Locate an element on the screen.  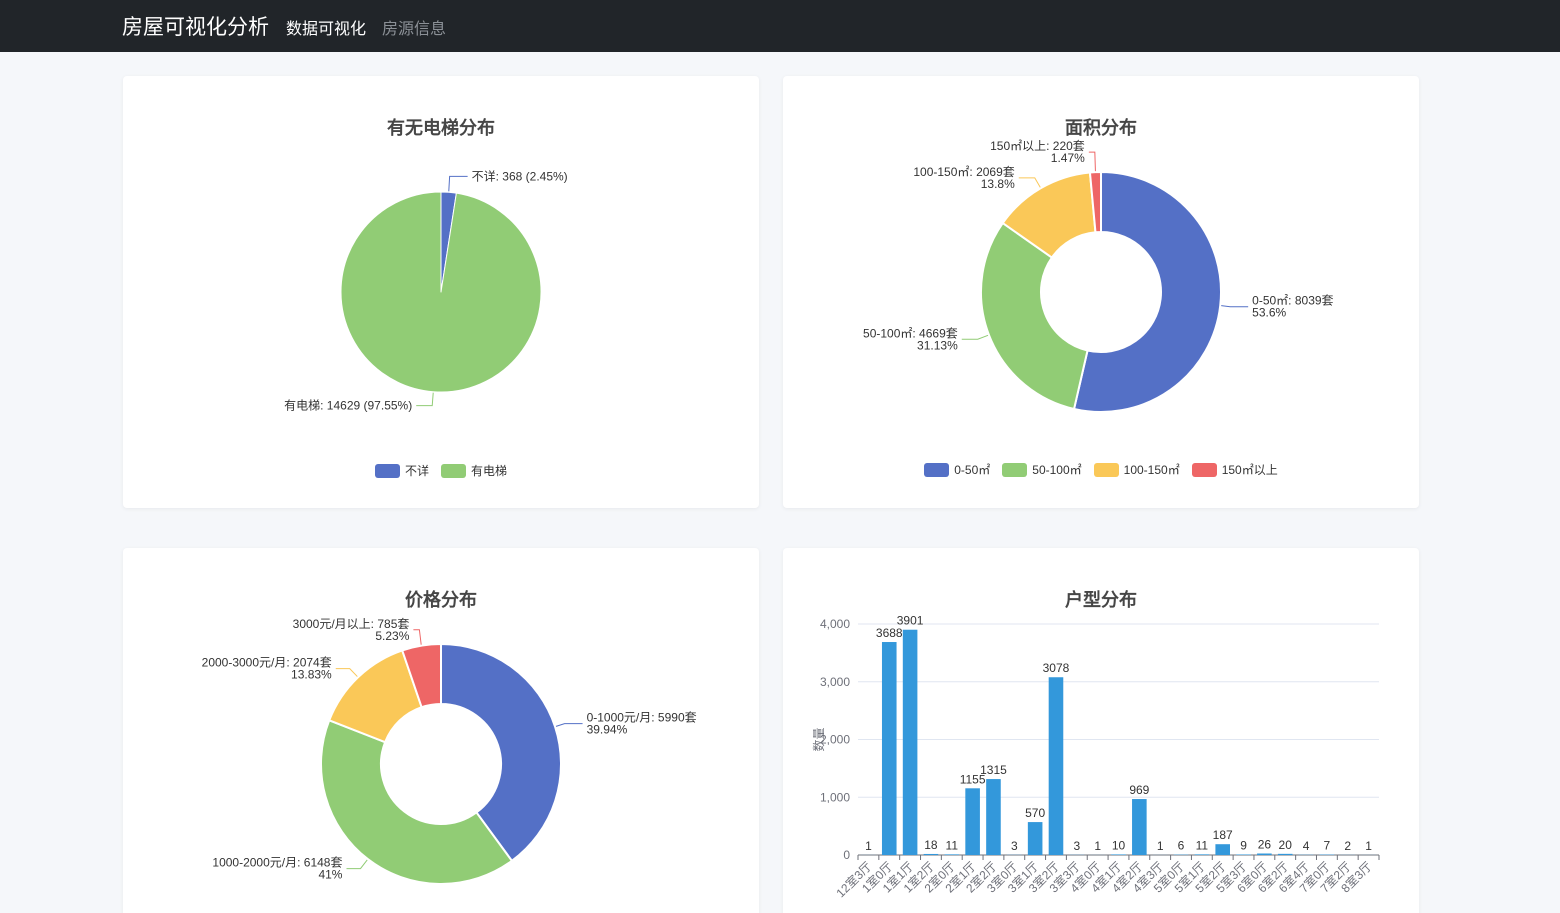
legend-label-0-50: 0-50㎡ is located at coordinates (972, 470).